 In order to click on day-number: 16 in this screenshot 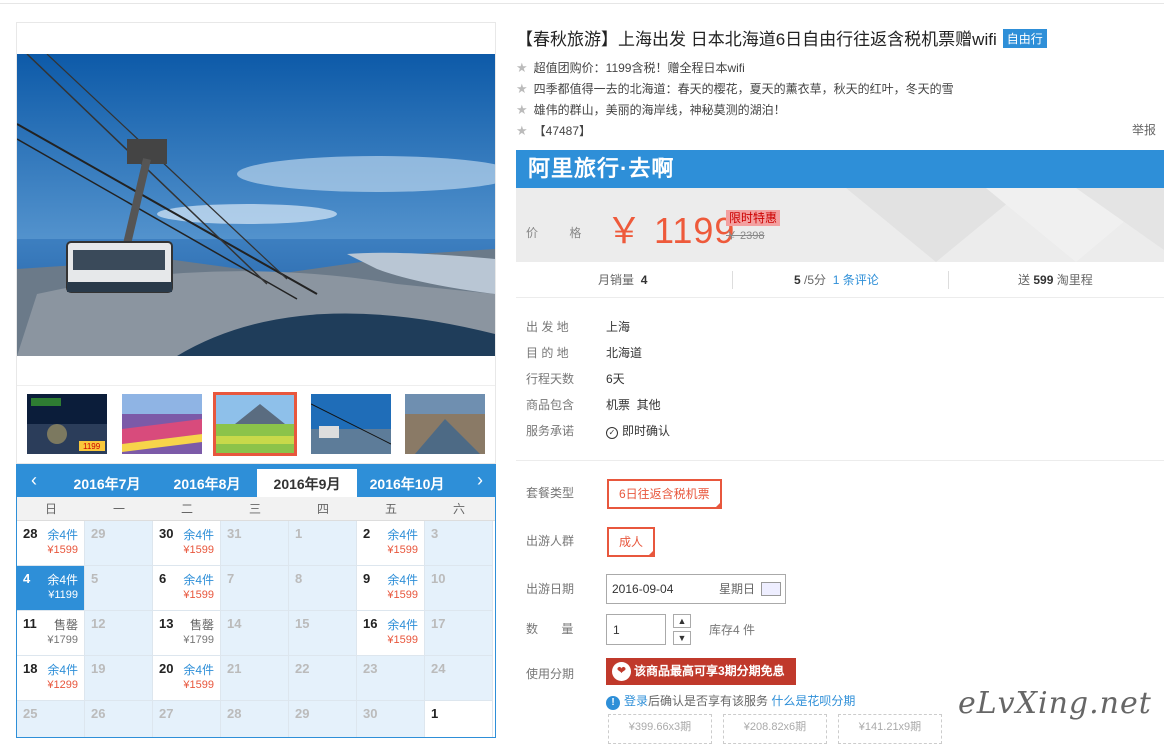, I will do `click(370, 623)`.